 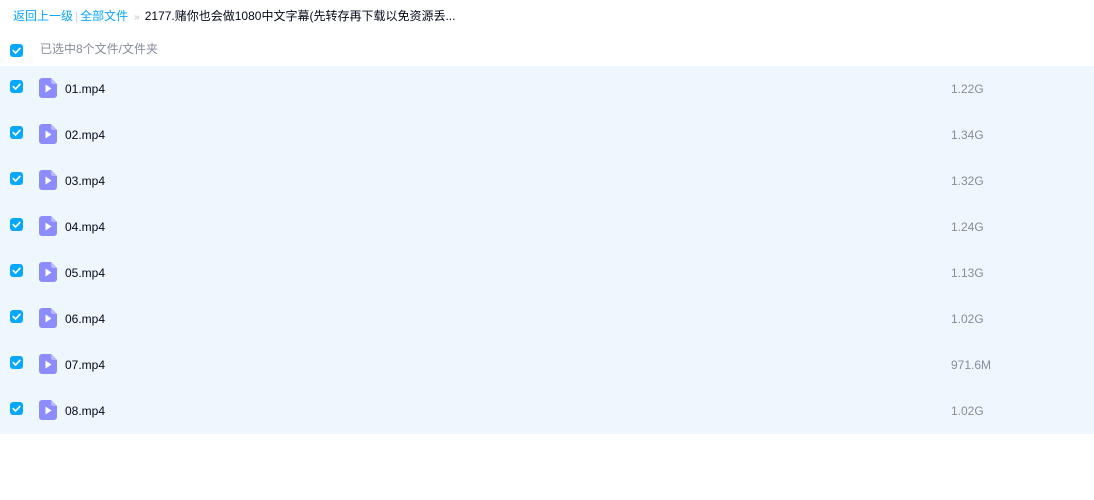 I want to click on file-name: 04.mp4, so click(x=85, y=227).